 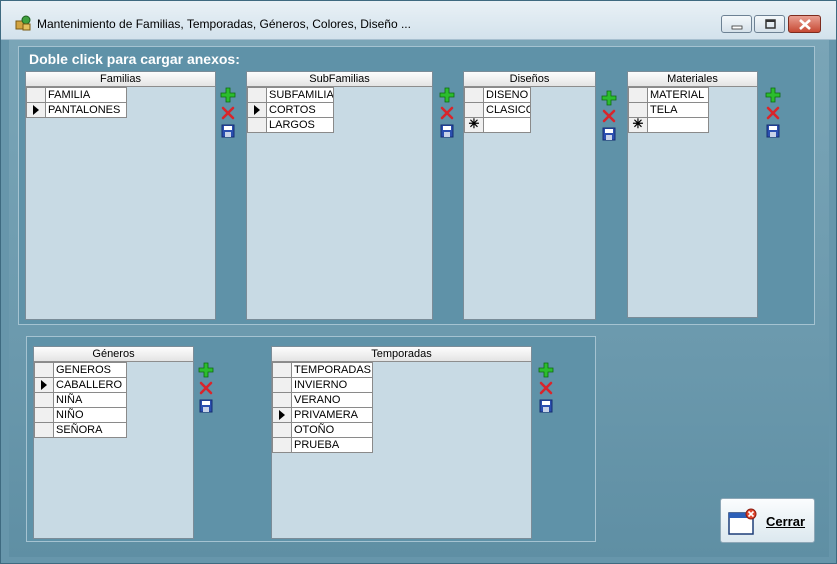 What do you see at coordinates (546, 370) in the screenshot?
I see `temporadas-add-button` at bounding box center [546, 370].